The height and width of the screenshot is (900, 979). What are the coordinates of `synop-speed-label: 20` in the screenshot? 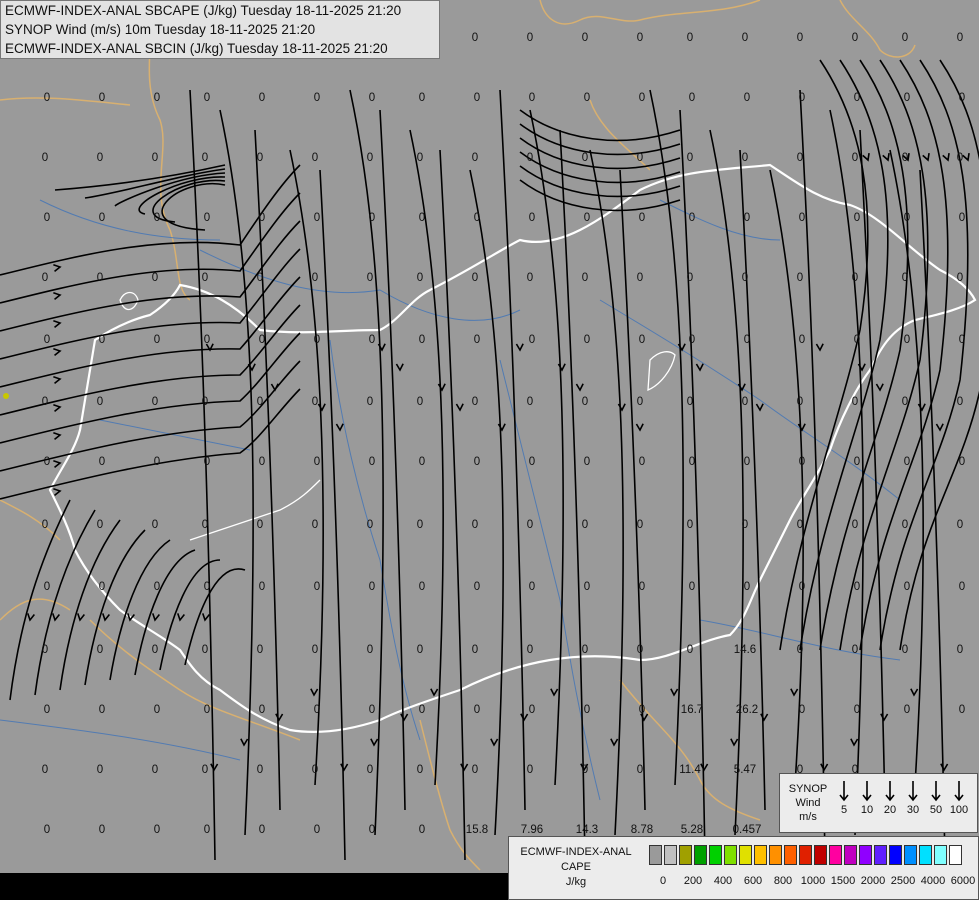 It's located at (890, 810).